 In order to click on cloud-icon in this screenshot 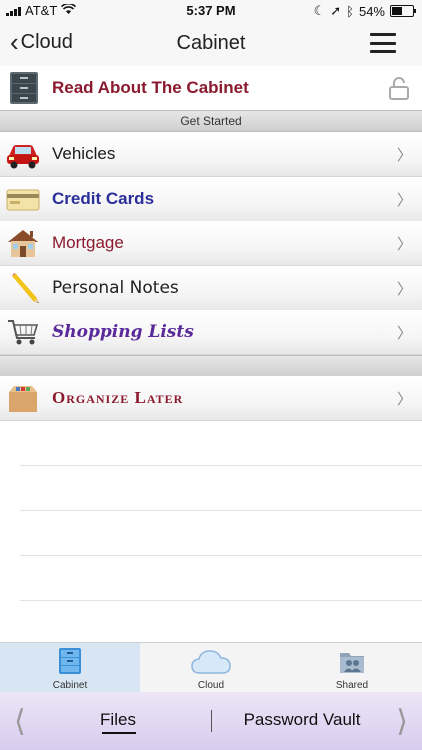, I will do `click(211, 664)`.